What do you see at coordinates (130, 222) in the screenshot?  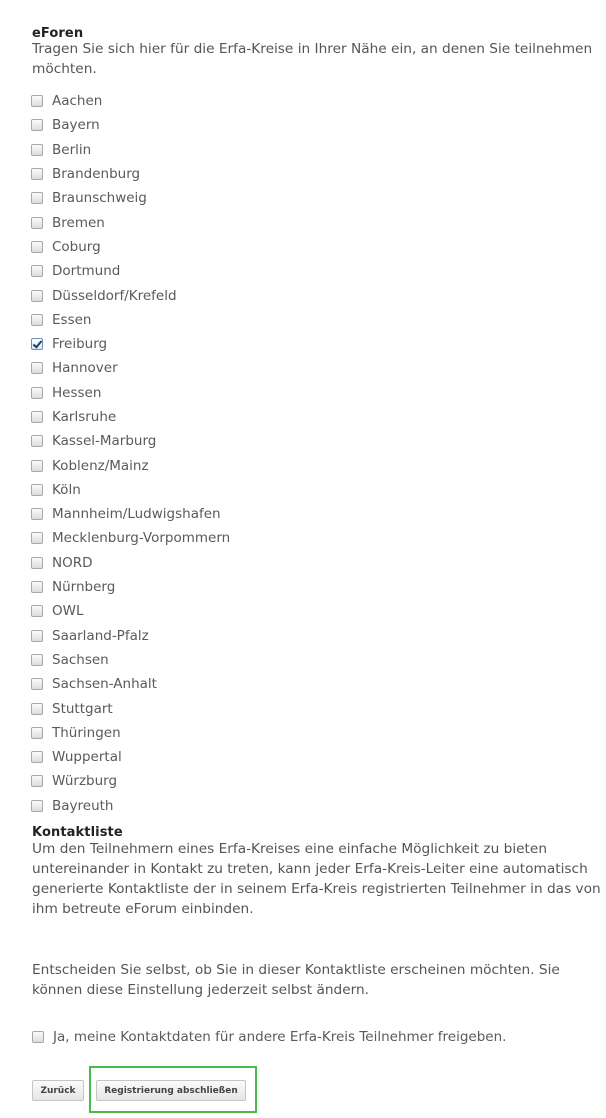 I see `eforen-option: Bremen` at bounding box center [130, 222].